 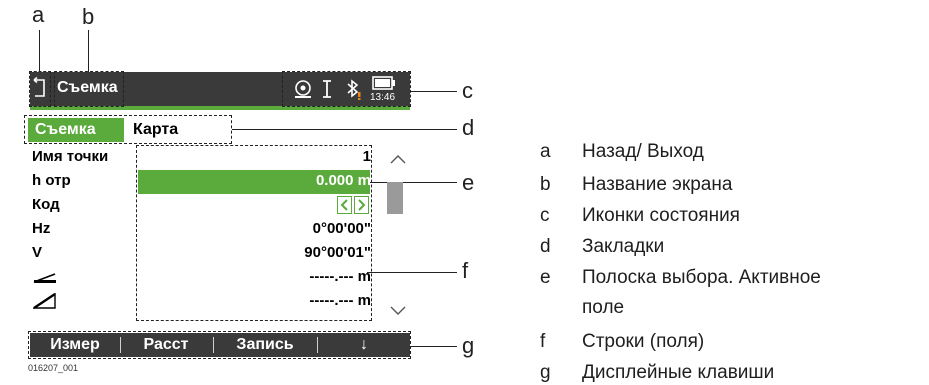 What do you see at coordinates (88, 51) in the screenshot?
I see `leader-b` at bounding box center [88, 51].